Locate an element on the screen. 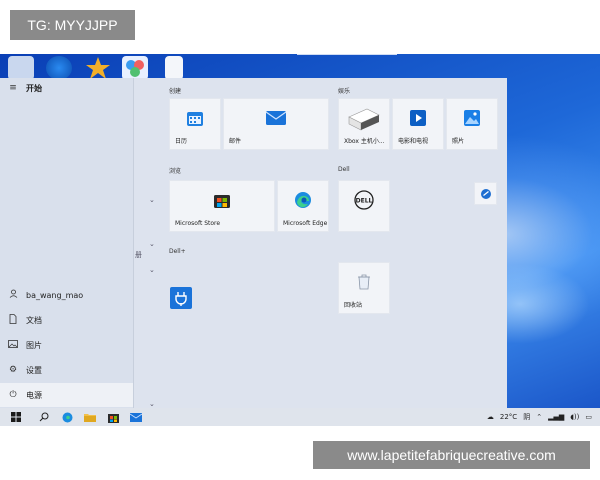  windows-start-icon is located at coordinates (16, 417).